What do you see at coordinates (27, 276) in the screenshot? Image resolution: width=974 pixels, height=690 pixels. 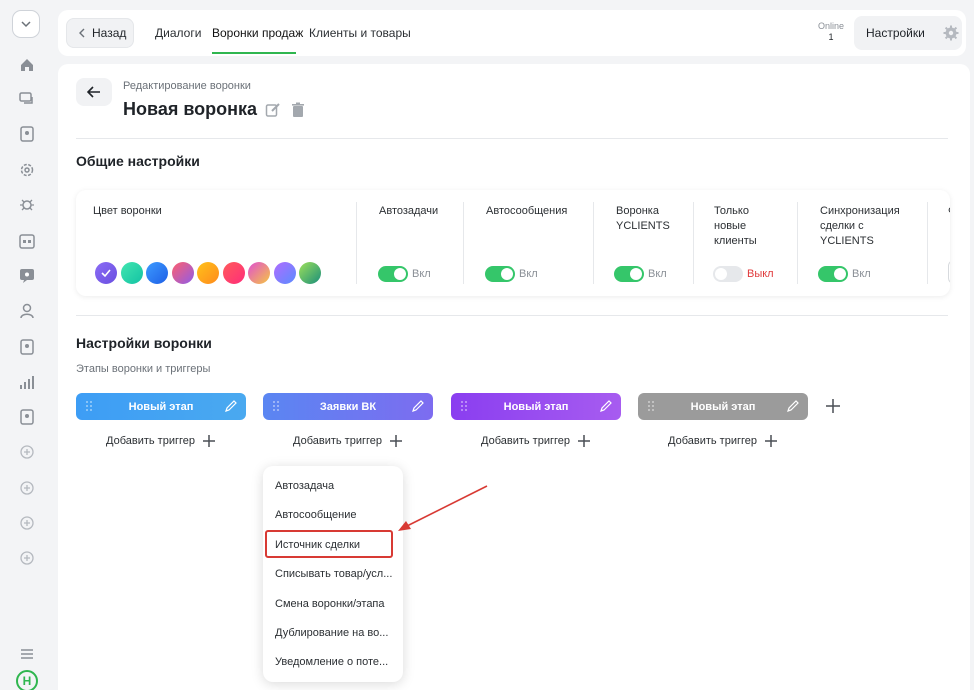 I see `support-icon` at bounding box center [27, 276].